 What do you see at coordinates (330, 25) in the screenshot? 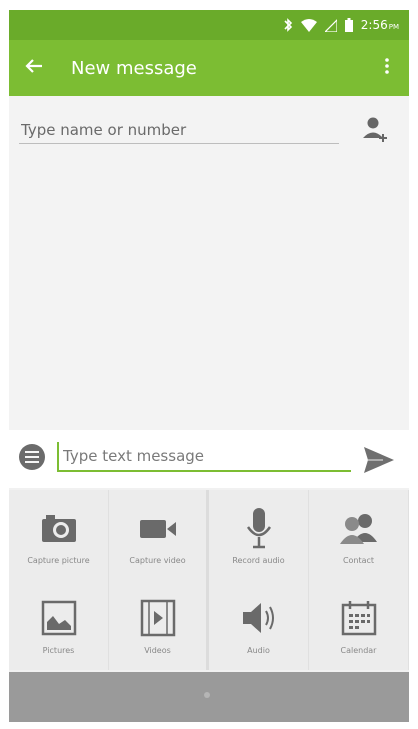
I see `signal-icon` at bounding box center [330, 25].